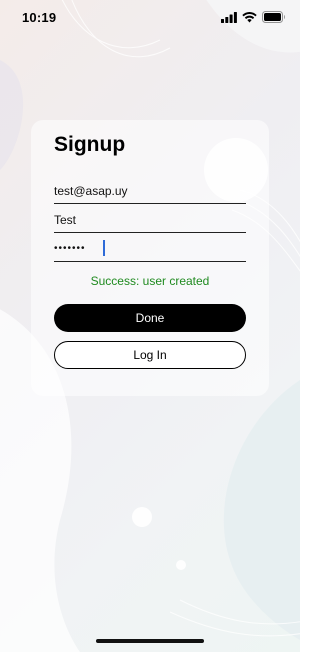  I want to click on home-indicator, so click(150, 641).